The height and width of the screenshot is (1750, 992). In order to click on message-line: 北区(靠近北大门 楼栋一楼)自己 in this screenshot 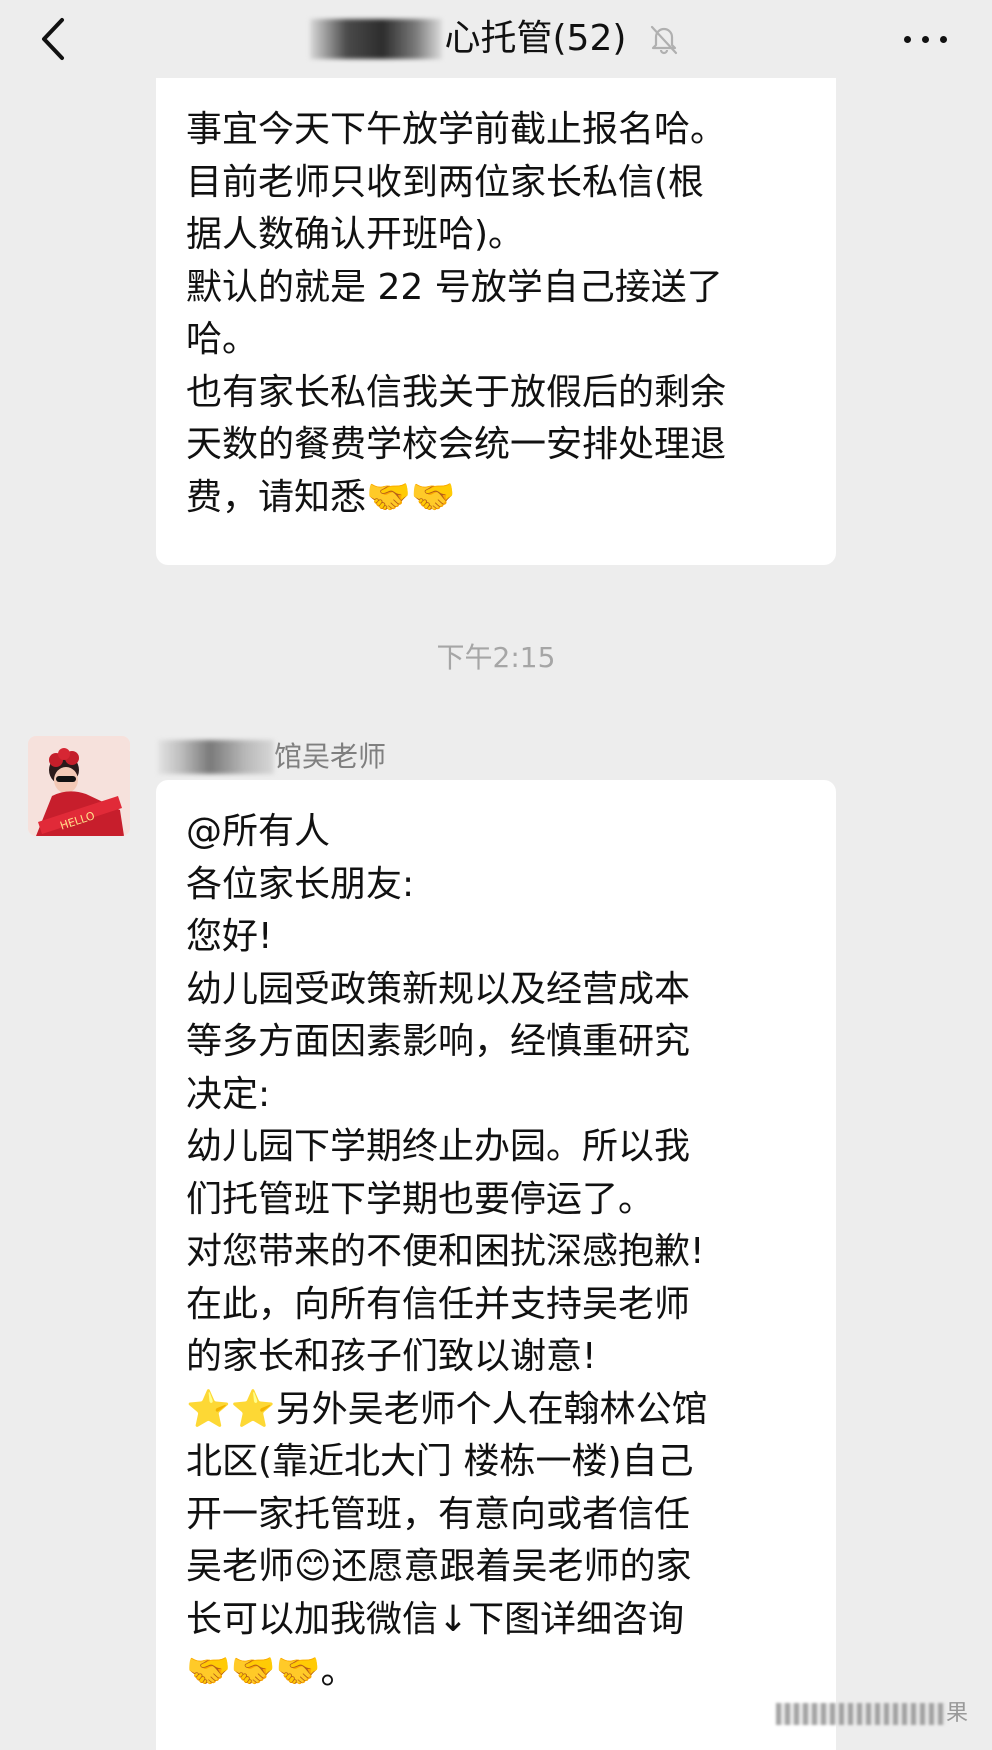, I will do `click(440, 1461)`.